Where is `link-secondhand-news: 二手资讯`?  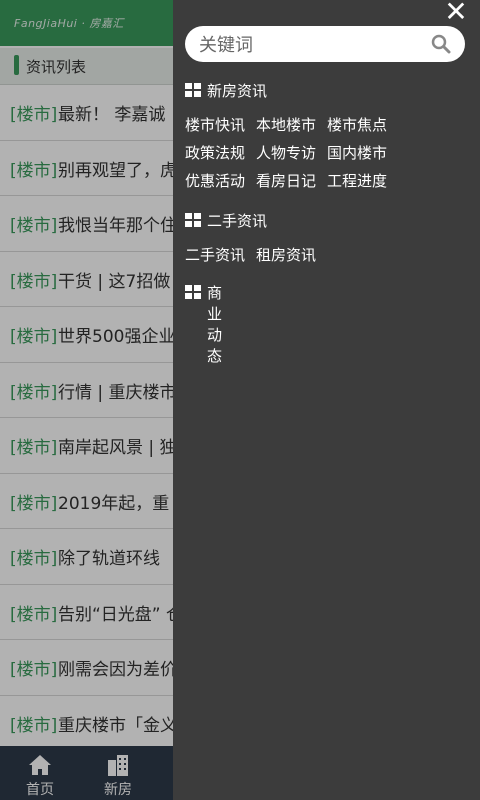 link-secondhand-news: 二手资讯 is located at coordinates (215, 254).